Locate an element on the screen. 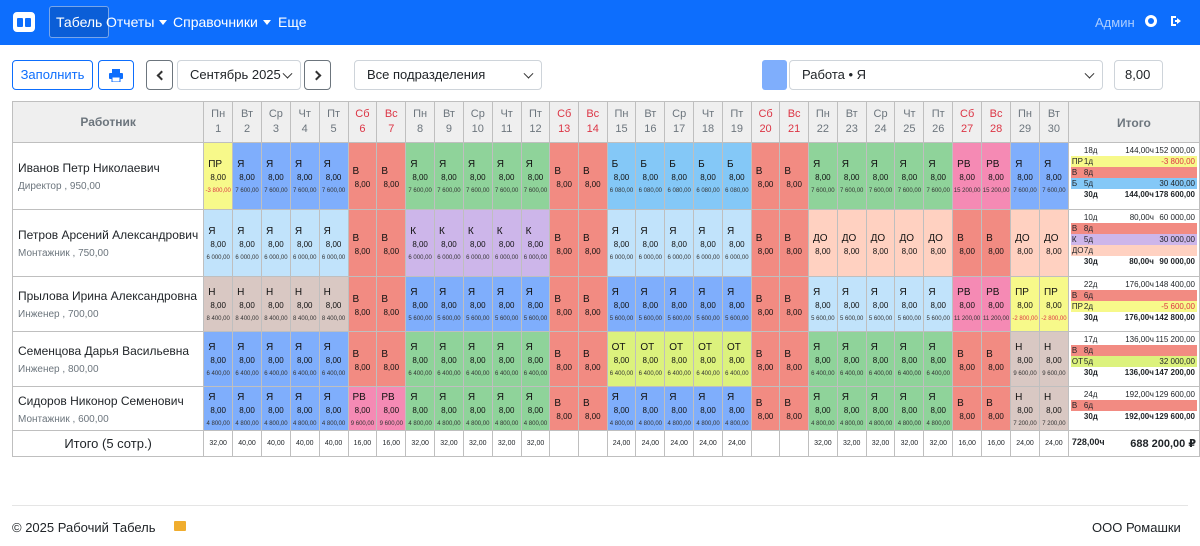 The image size is (1200, 546). day-cell: РВ 8,00 11 200,00 is located at coordinates (996, 304).